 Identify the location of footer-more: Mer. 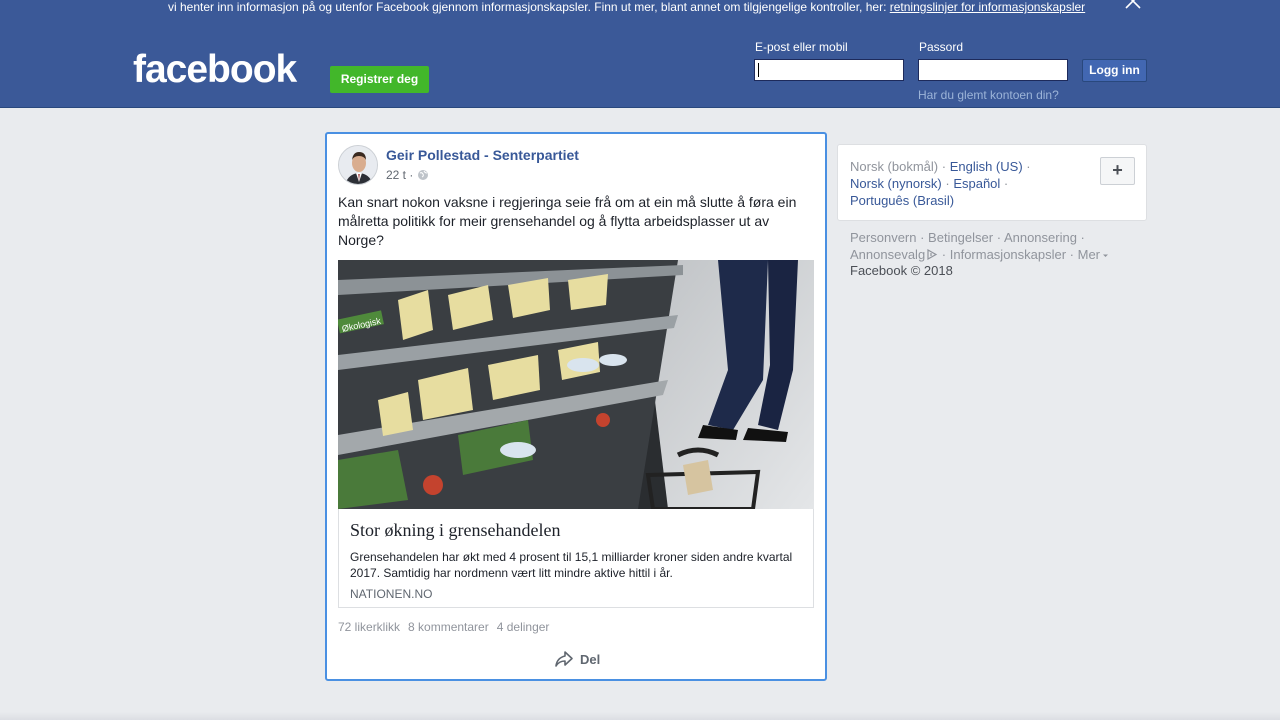
(1089, 254).